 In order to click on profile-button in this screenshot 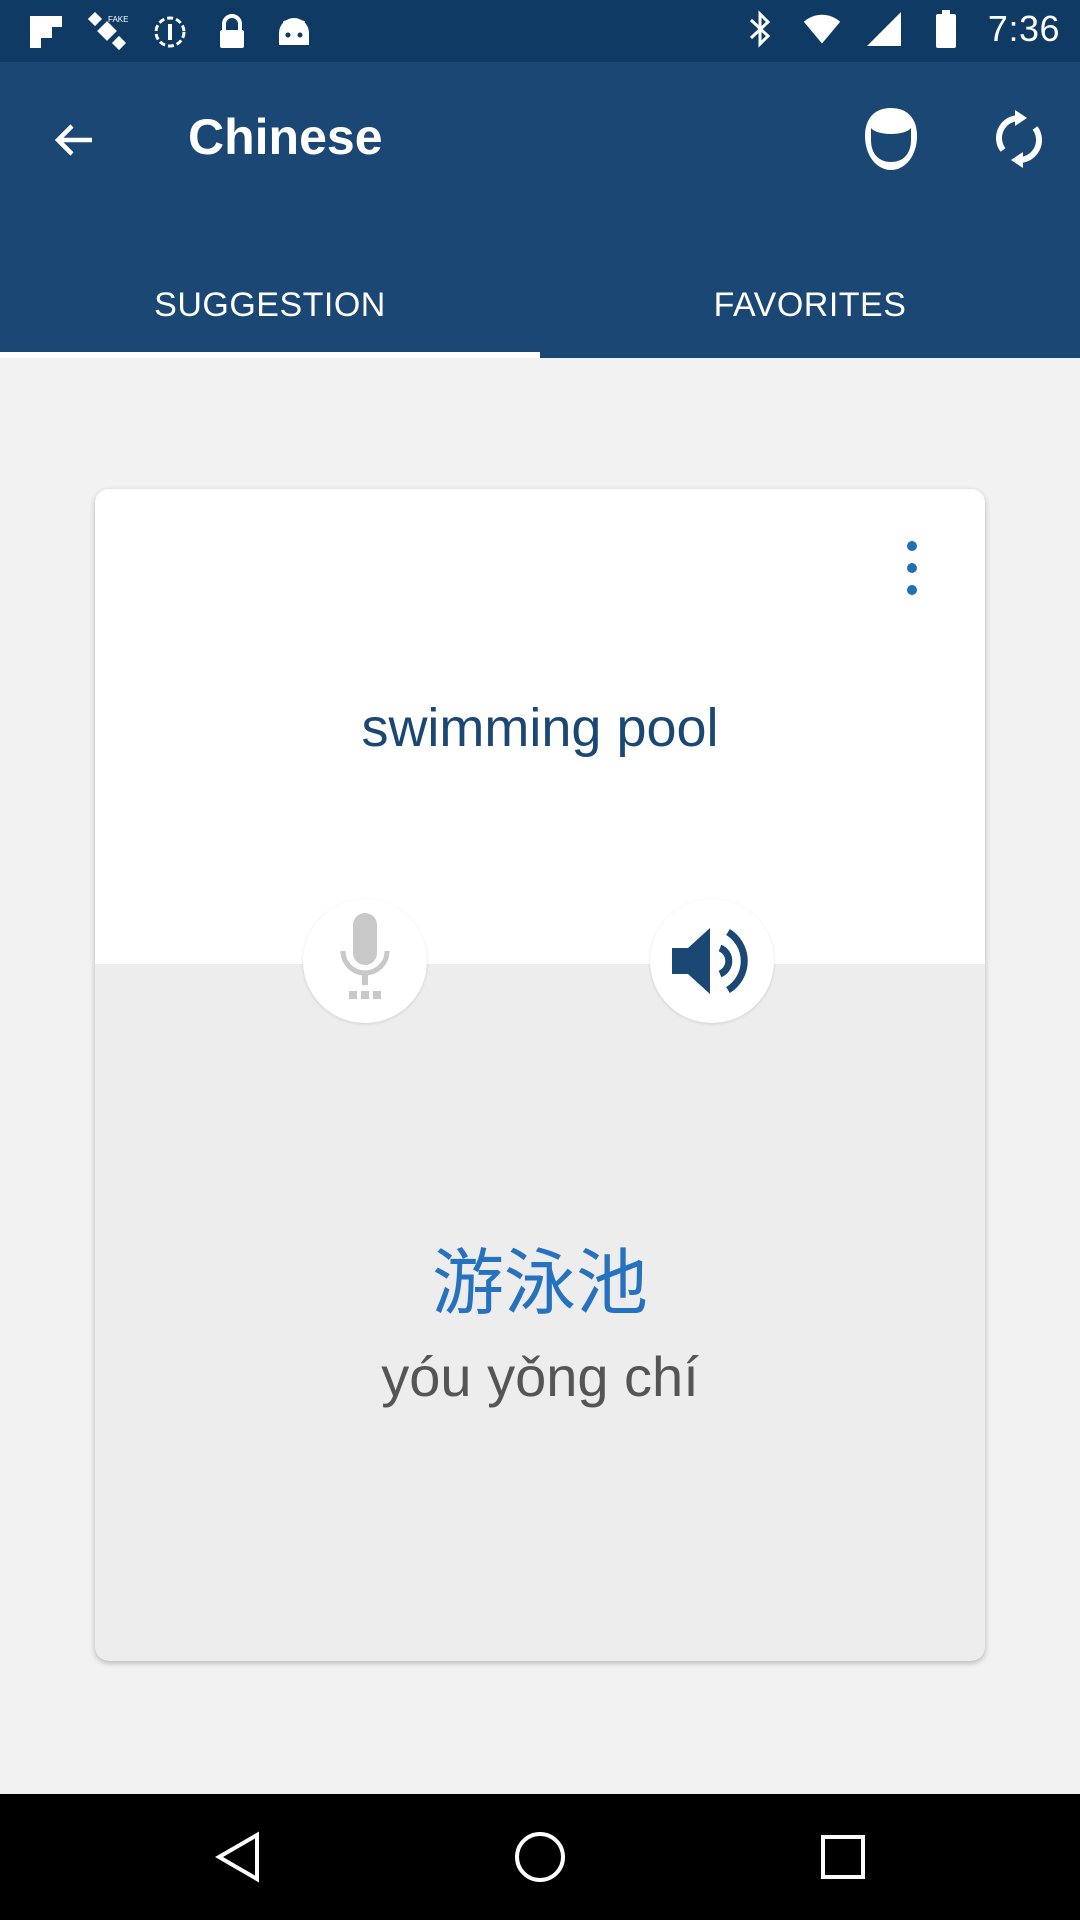, I will do `click(891, 139)`.